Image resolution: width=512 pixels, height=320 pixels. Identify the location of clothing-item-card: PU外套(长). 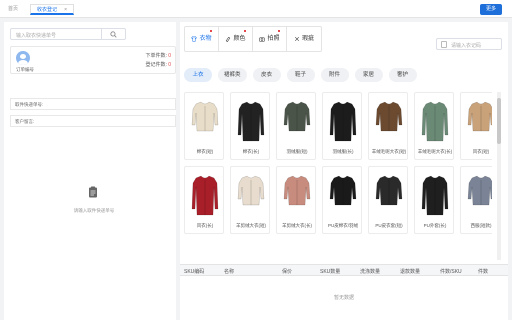
(434, 200).